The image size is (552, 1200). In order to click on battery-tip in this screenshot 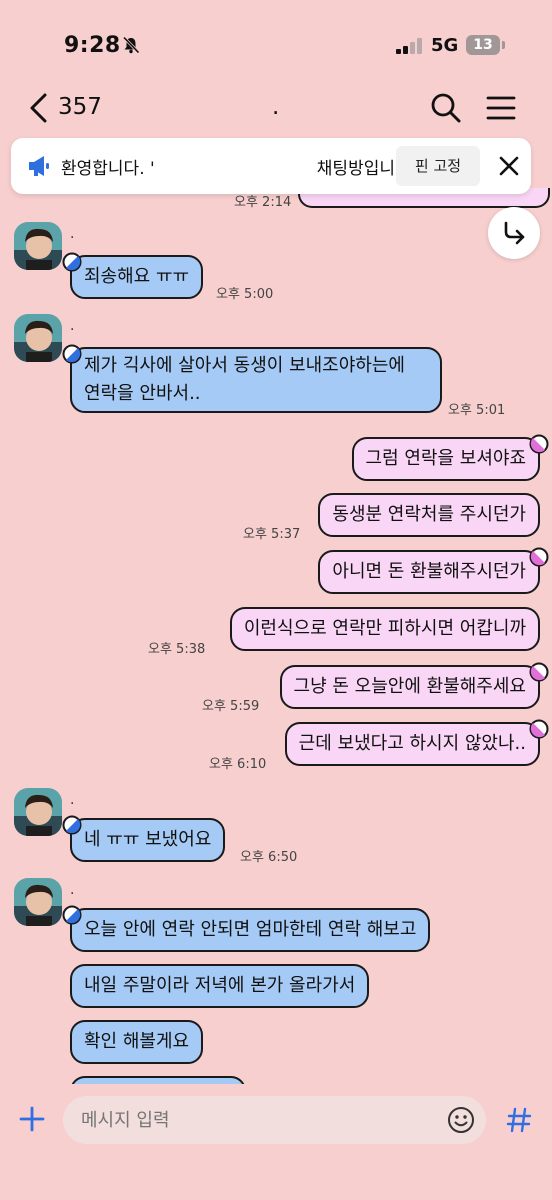, I will do `click(503, 45)`.